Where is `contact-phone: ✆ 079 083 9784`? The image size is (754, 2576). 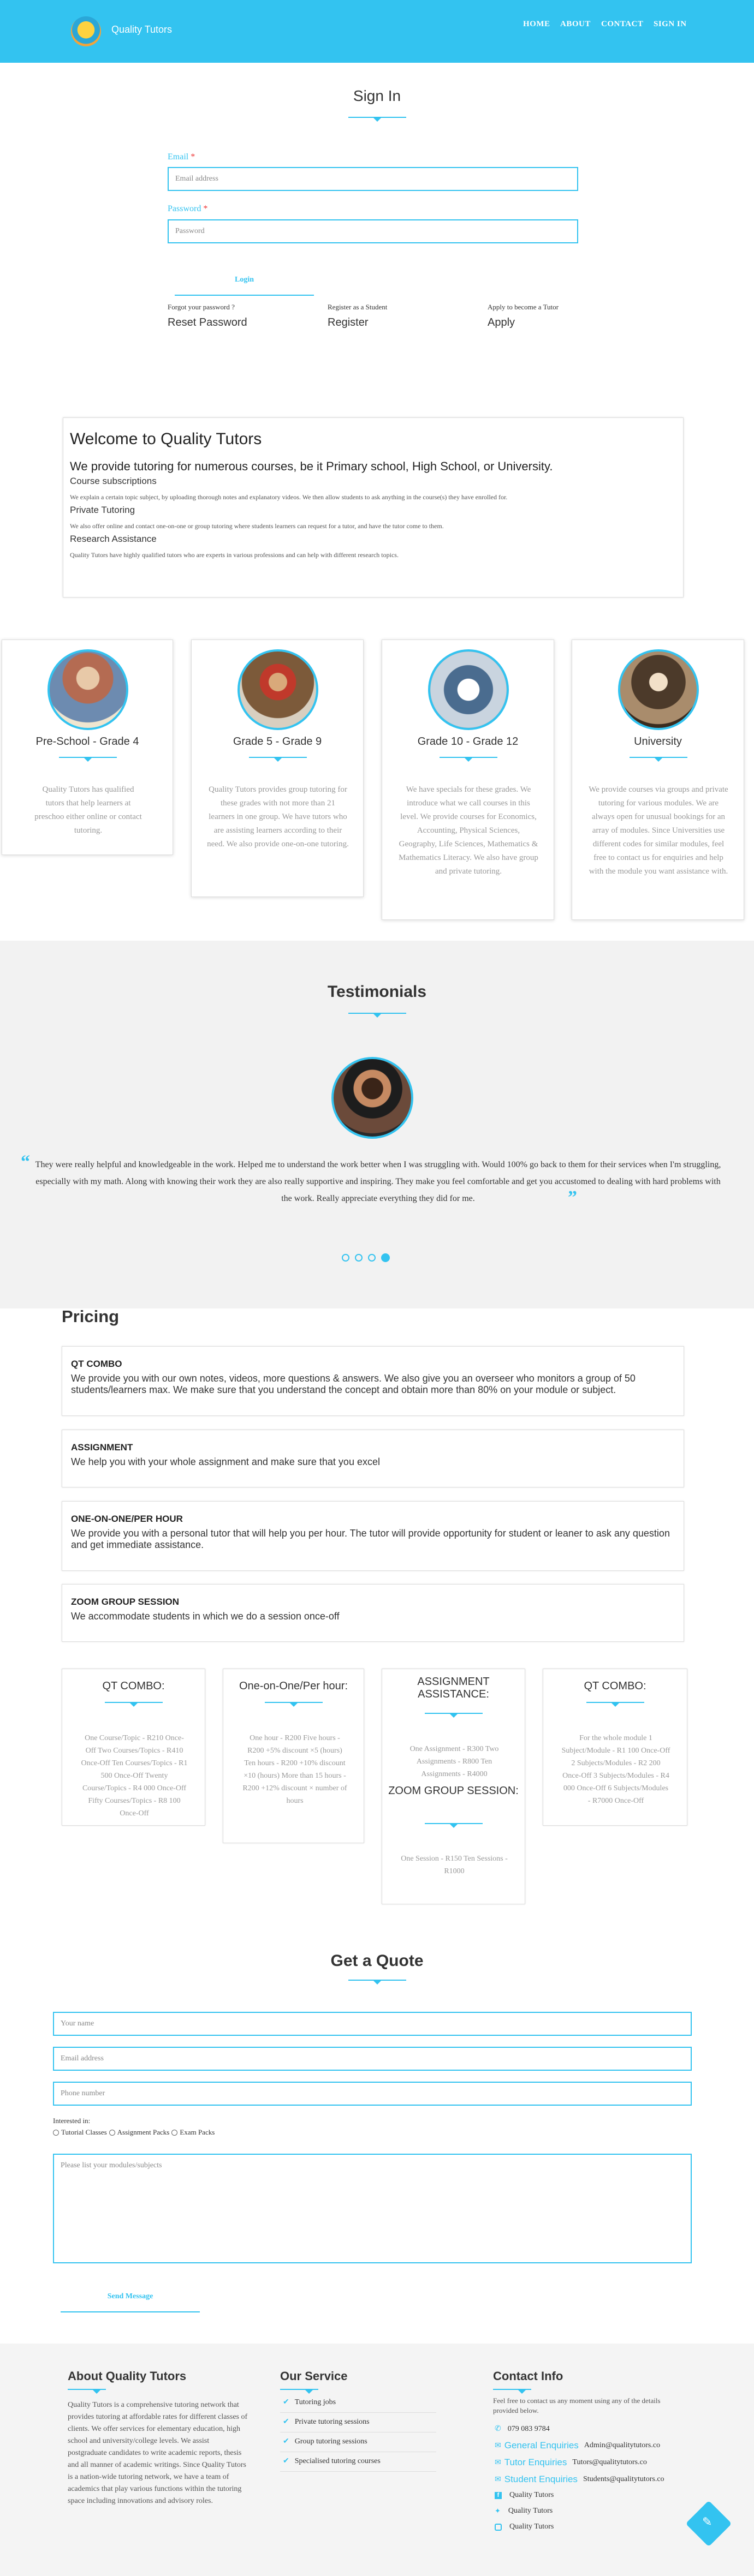
contact-phone: ✆ 079 083 9784 is located at coordinates (522, 2429).